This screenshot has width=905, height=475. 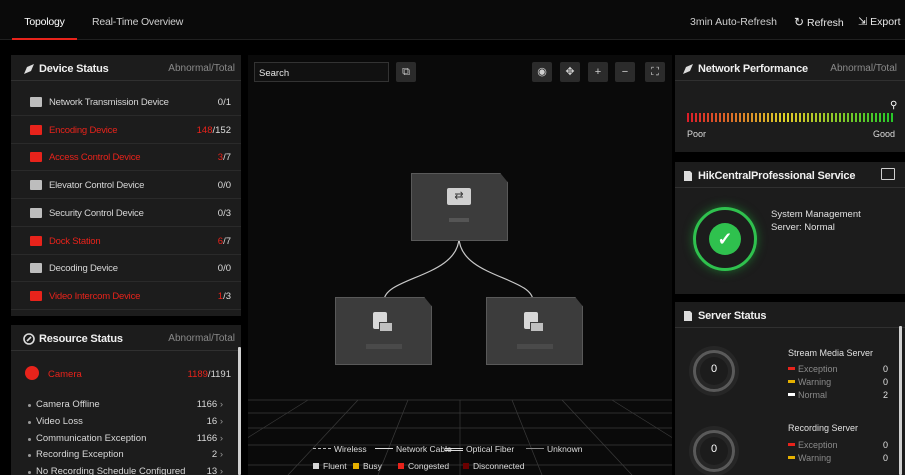 What do you see at coordinates (714, 451) in the screenshot?
I see `recording-server-ring: 0` at bounding box center [714, 451].